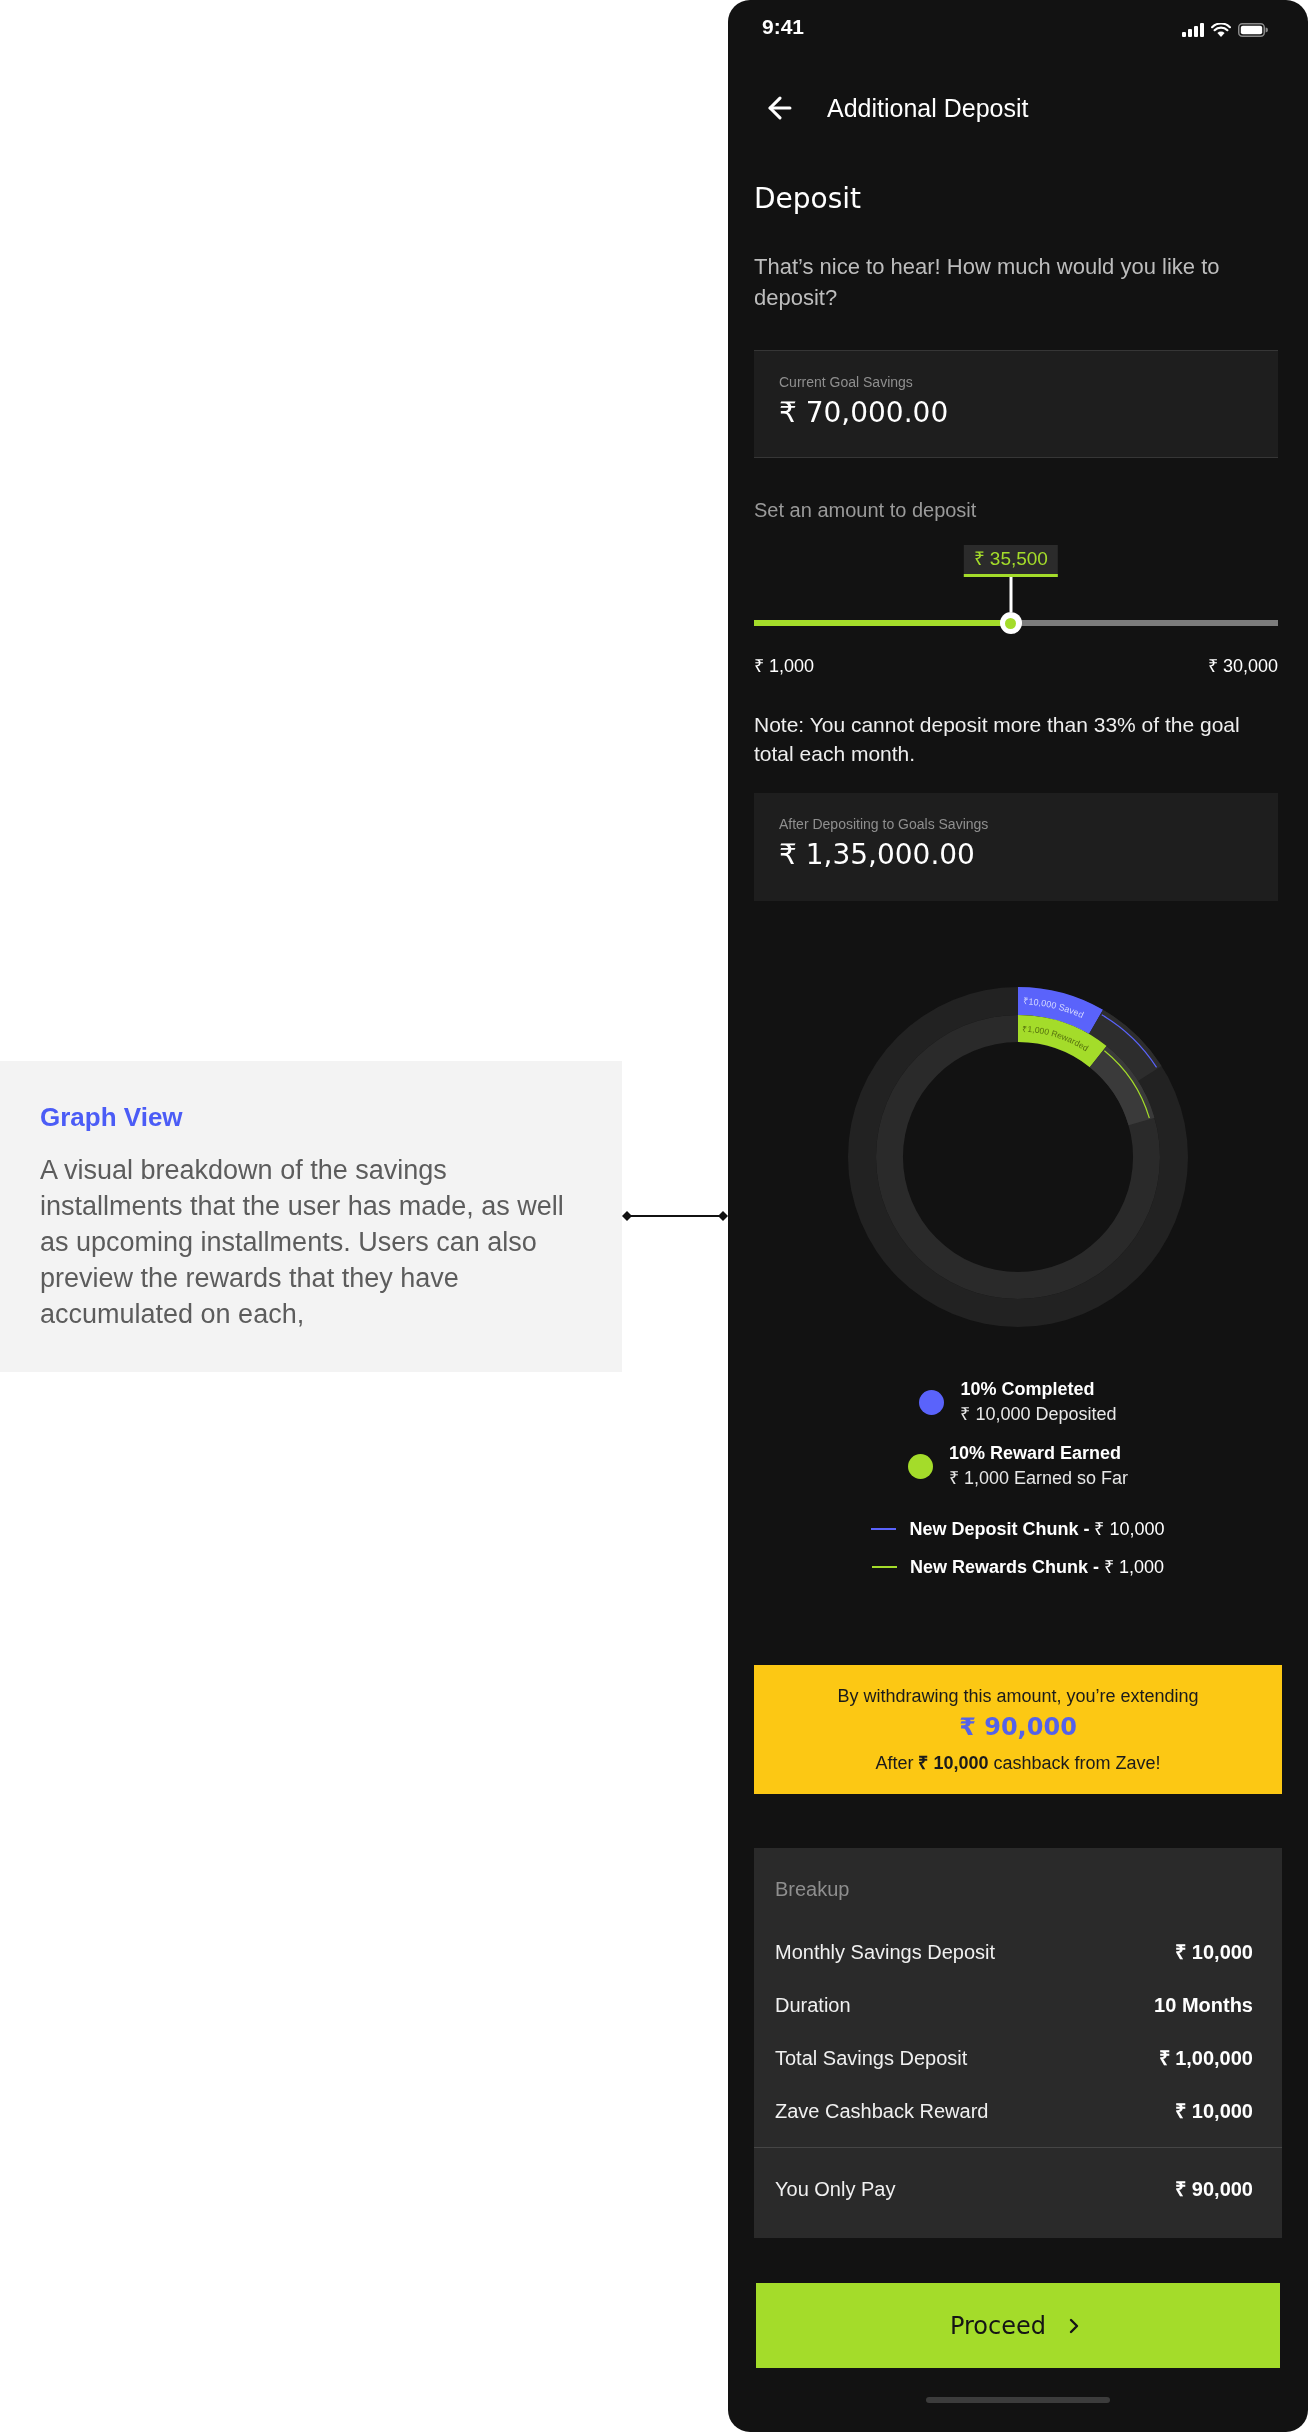  Describe the element at coordinates (1037, 1529) in the screenshot. I see `chunk-legend-text: New Deposit Chunk - ₹ 10,000` at that location.